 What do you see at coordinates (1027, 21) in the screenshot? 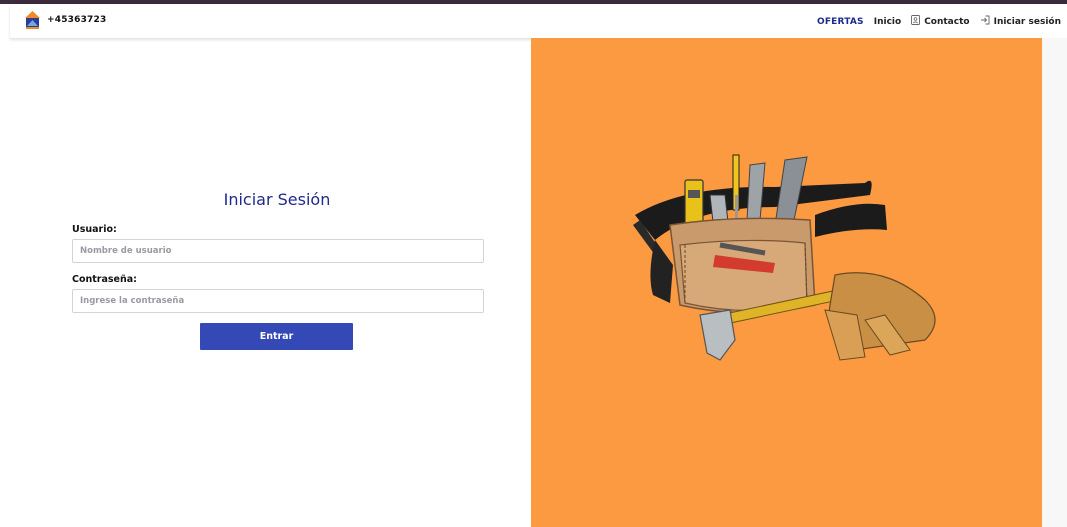
I see `nav-login-label: Iniciar sesión` at bounding box center [1027, 21].